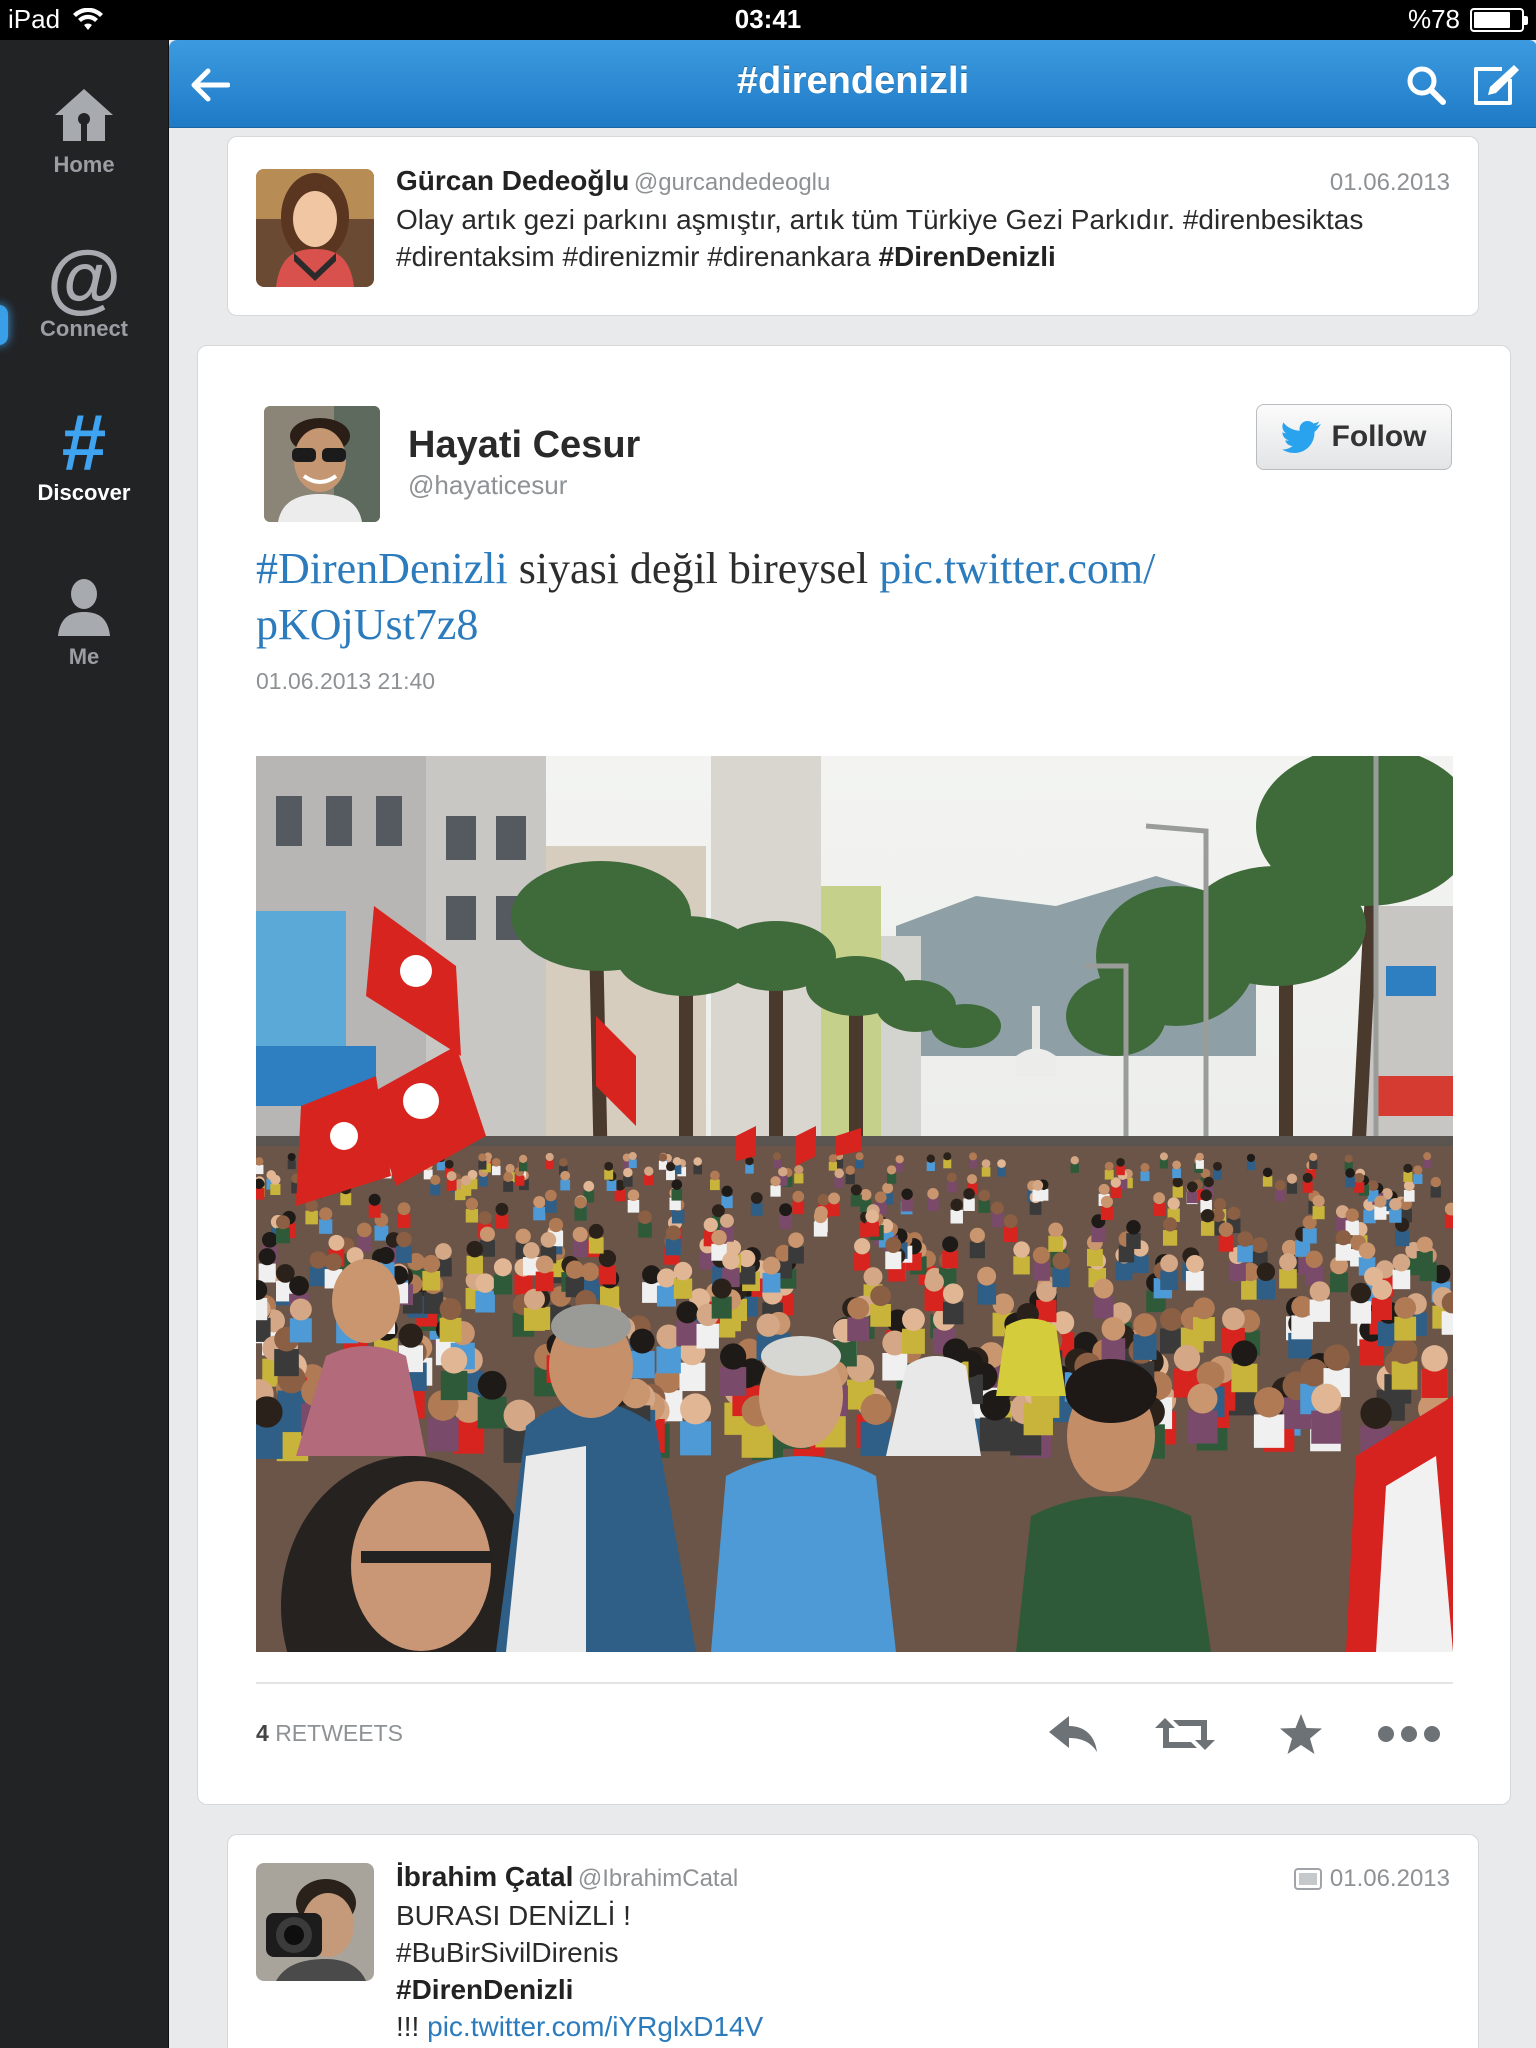  I want to click on author-handle: @IbrahimCatal, so click(658, 1878).